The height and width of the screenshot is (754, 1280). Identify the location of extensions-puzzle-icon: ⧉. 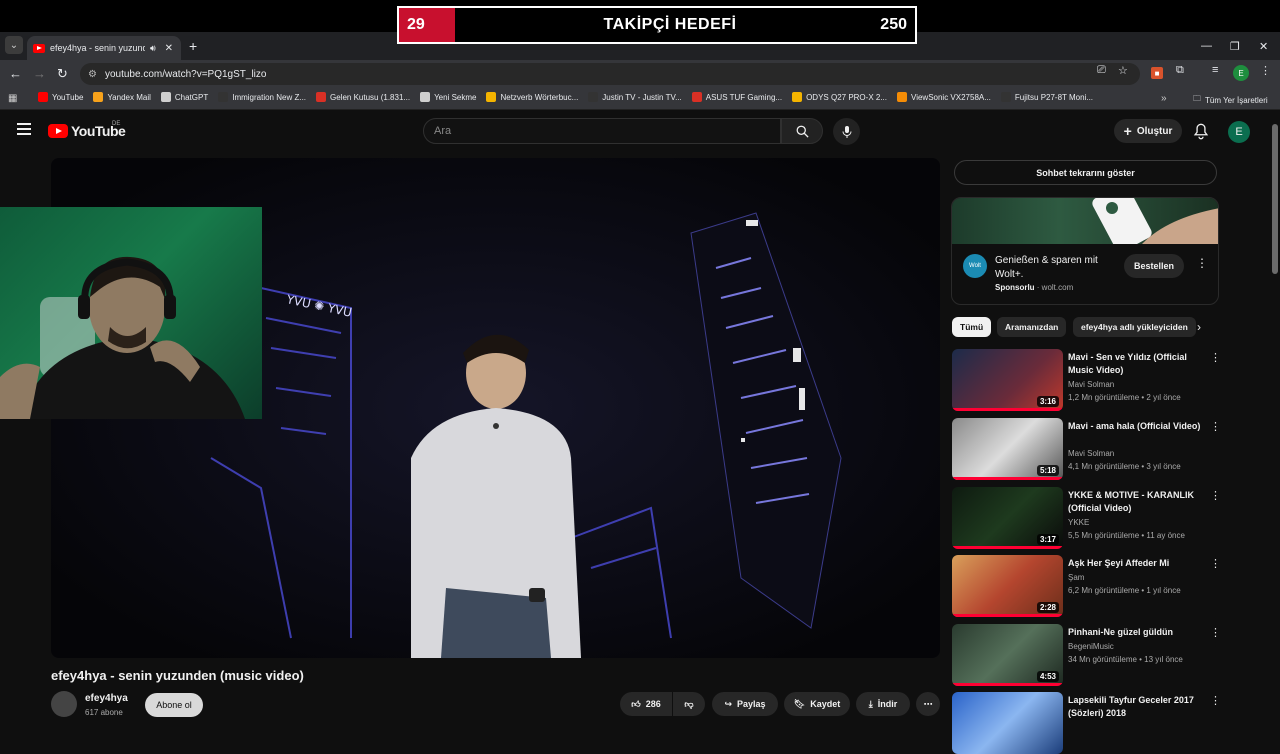
(1180, 70).